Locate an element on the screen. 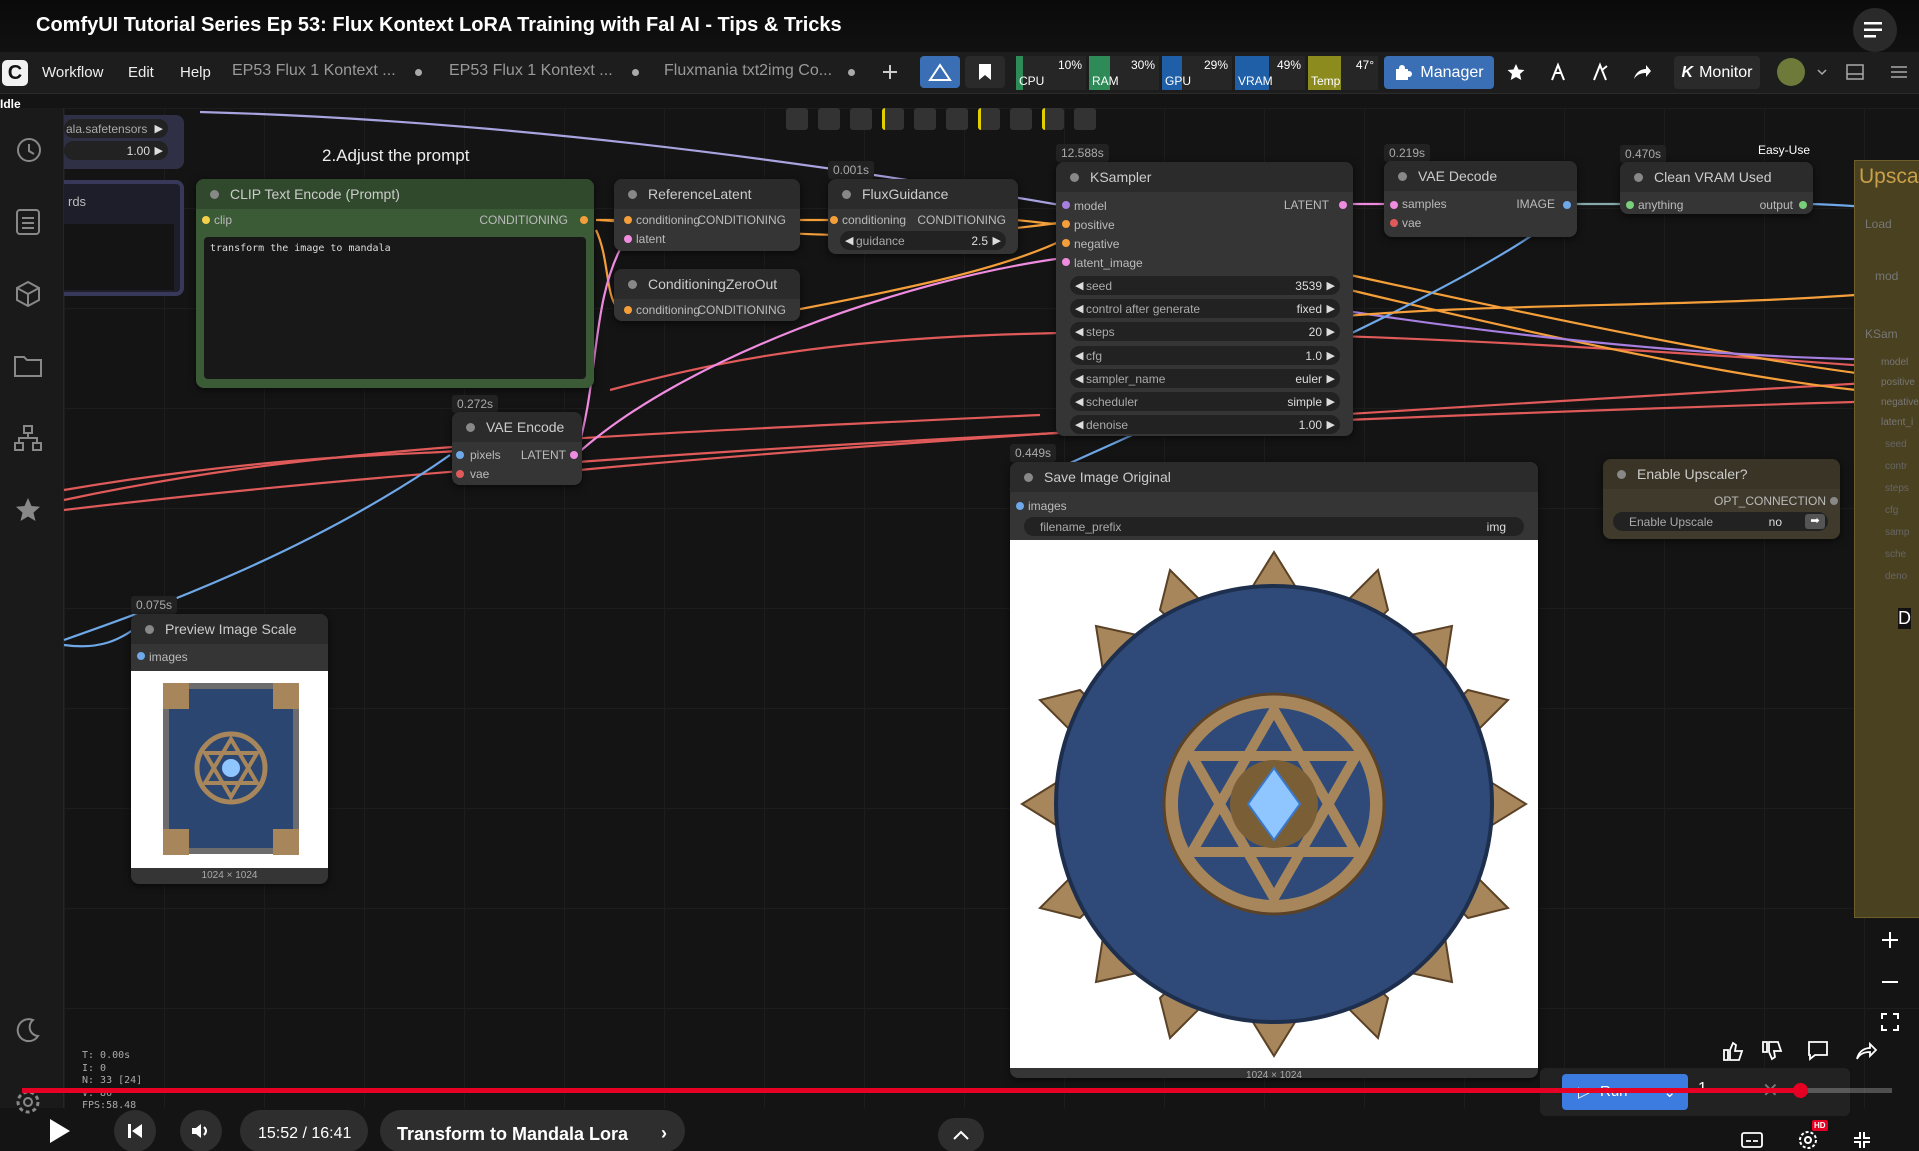 Image resolution: width=1919 pixels, height=1151 pixels. ksampler-title: KSampler is located at coordinates (1204, 177).